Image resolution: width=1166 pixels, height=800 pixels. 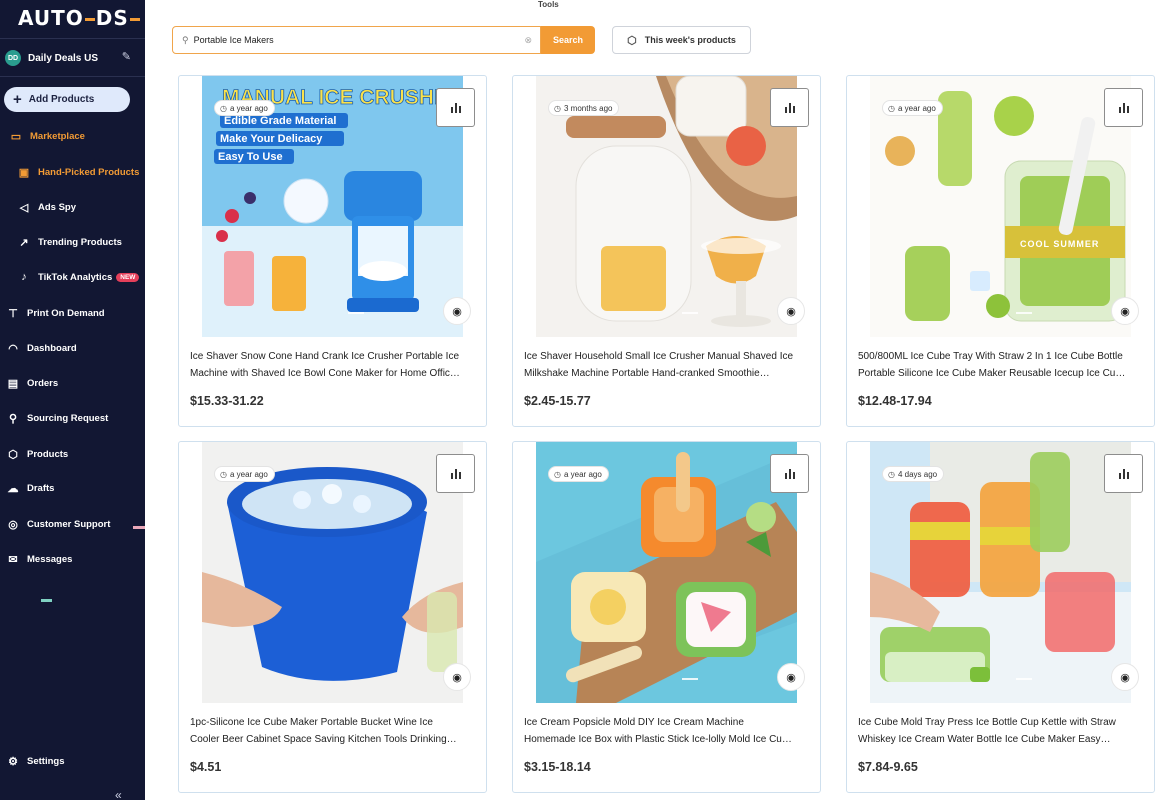 I want to click on sidebar-item-trending: ↗ Trending Products, so click(x=72, y=242).